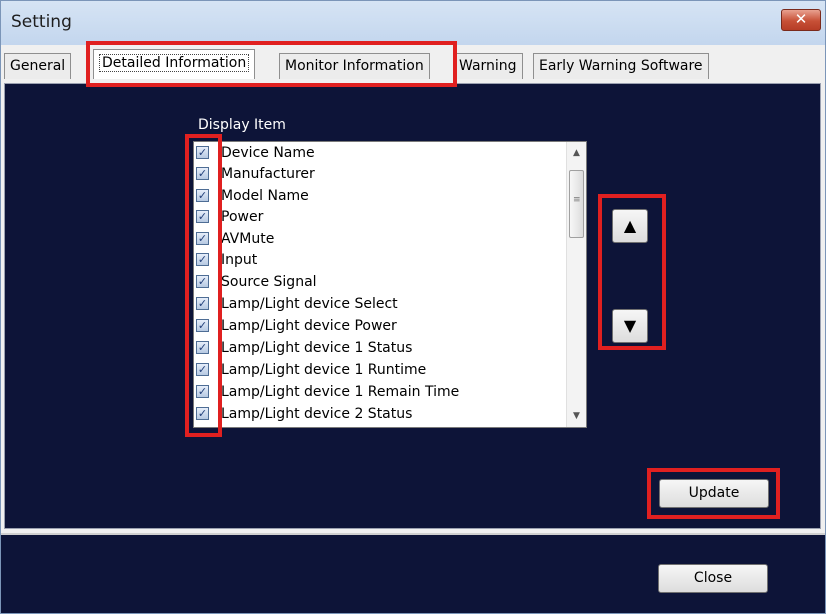  What do you see at coordinates (380, 196) in the screenshot?
I see `list-item: ✓ Model Name` at bounding box center [380, 196].